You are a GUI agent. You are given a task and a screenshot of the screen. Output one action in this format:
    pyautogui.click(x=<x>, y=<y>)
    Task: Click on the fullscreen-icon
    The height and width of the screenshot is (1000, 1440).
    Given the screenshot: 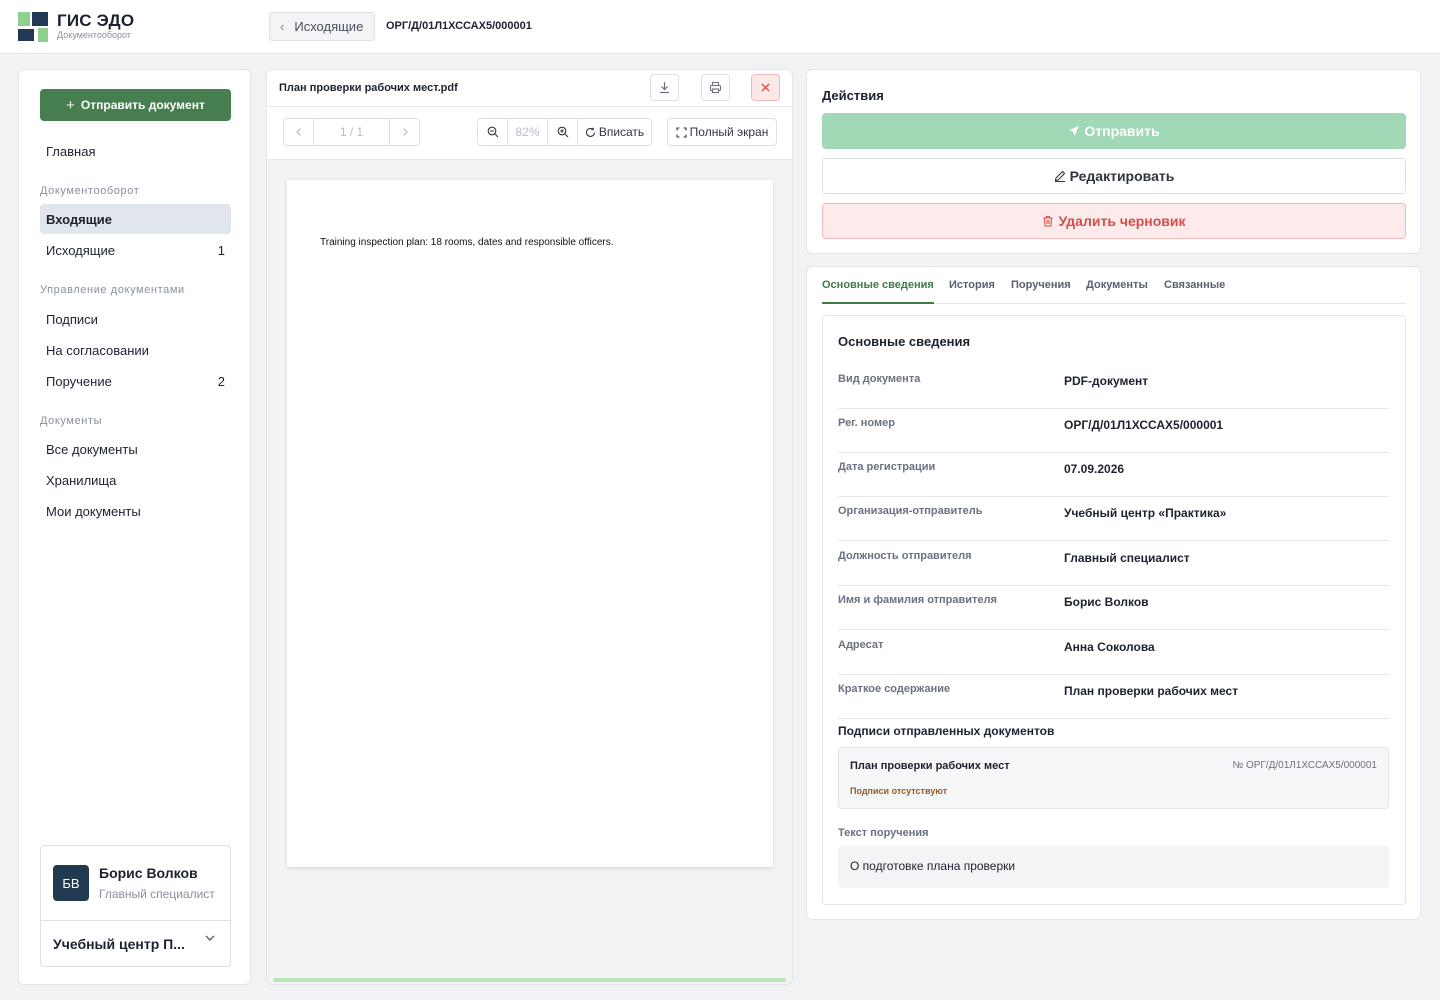 What is the action you would take?
    pyautogui.click(x=681, y=132)
    